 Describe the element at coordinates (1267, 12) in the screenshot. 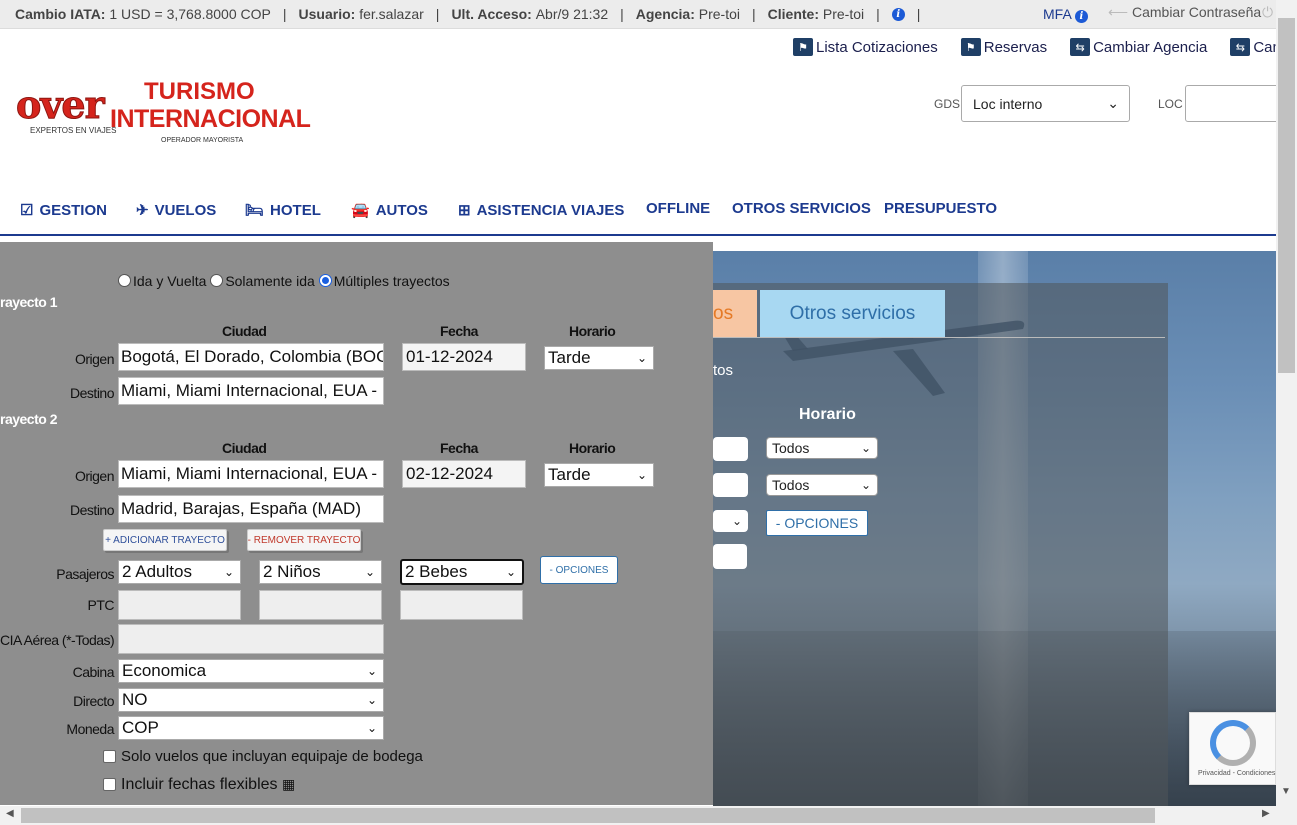

I see `power-icon: ⏻` at that location.